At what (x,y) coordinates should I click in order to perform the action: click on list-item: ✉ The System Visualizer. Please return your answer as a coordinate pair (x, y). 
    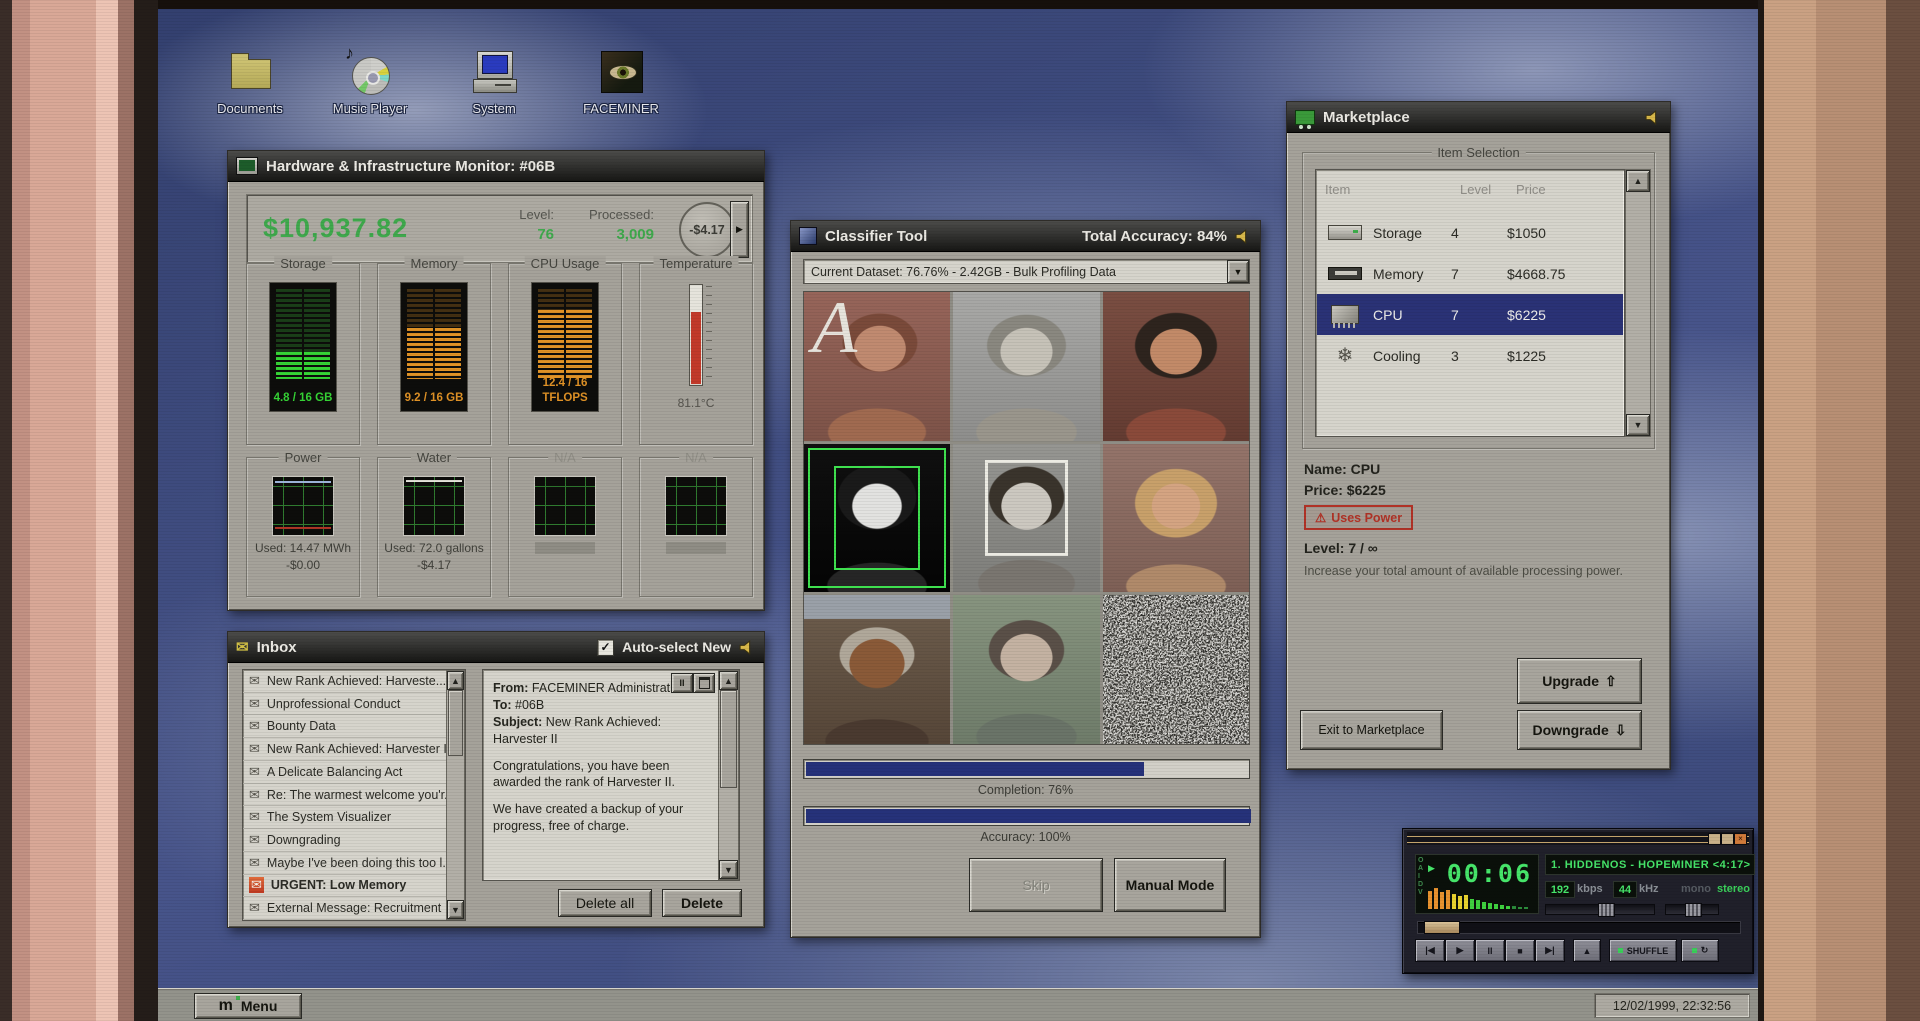
    Looking at the image, I should click on (344, 818).